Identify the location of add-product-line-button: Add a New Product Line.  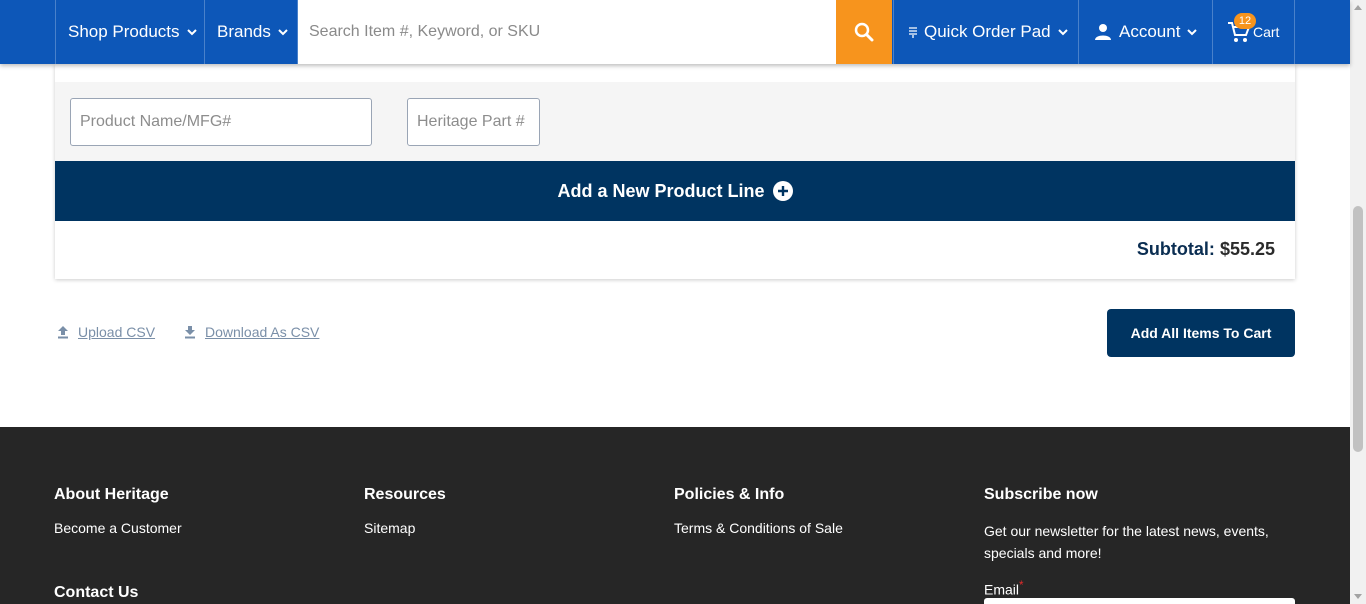
(675, 191).